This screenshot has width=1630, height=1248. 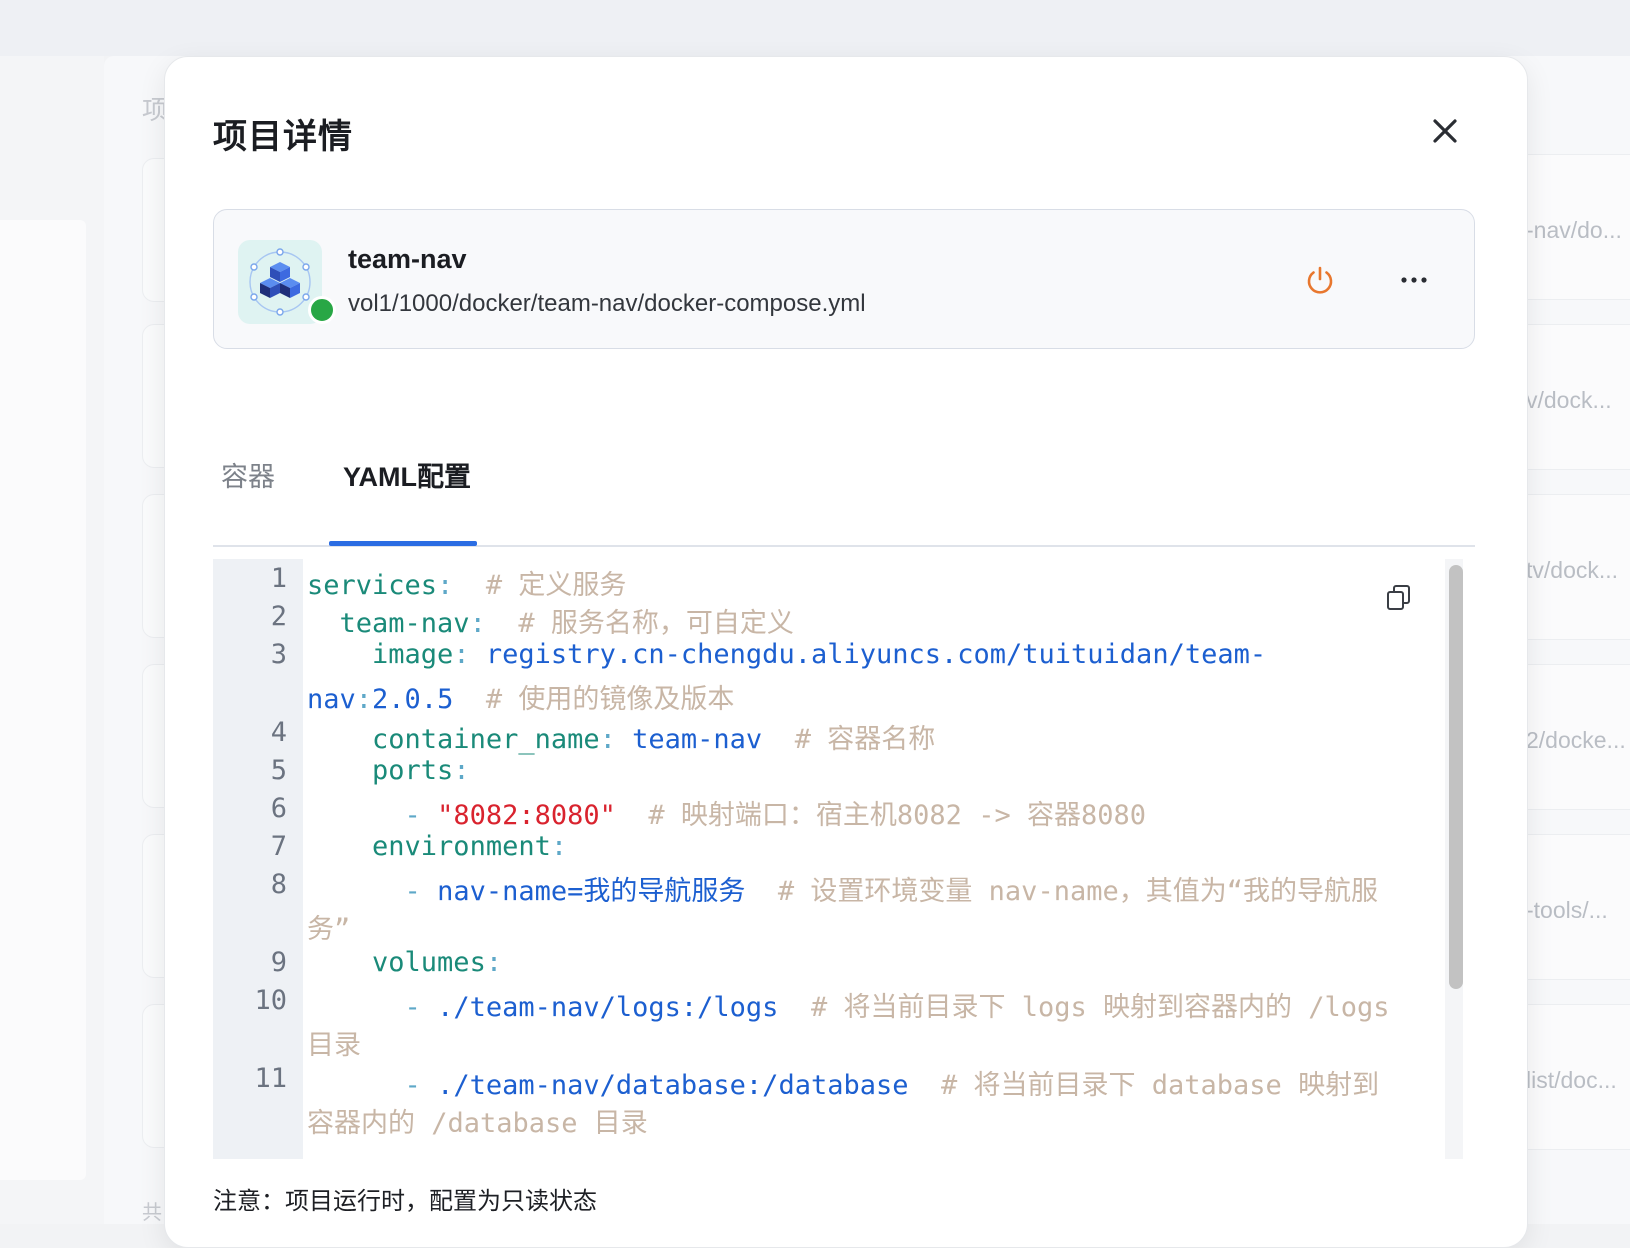 I want to click on close-button, so click(x=1445, y=131).